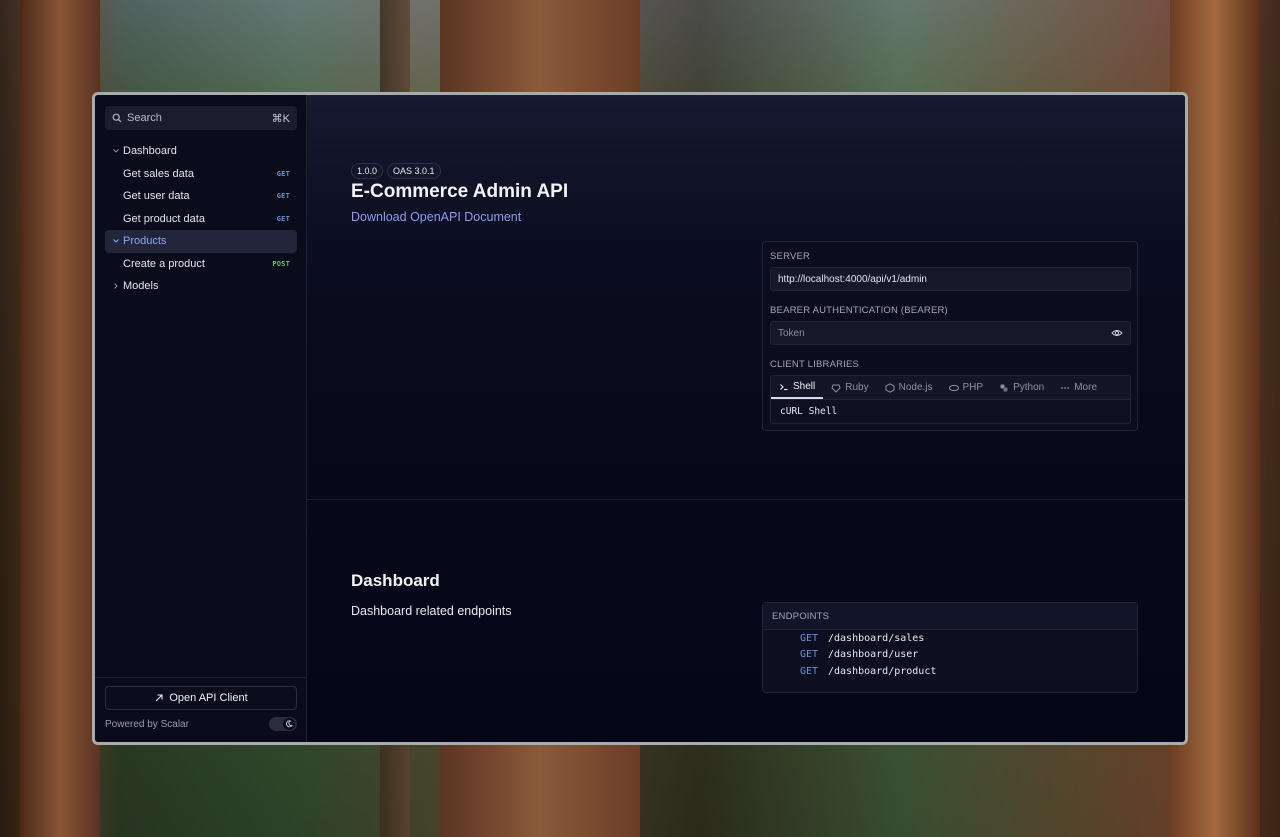  What do you see at coordinates (145, 241) in the screenshot?
I see `sidebar-item-label: Products` at bounding box center [145, 241].